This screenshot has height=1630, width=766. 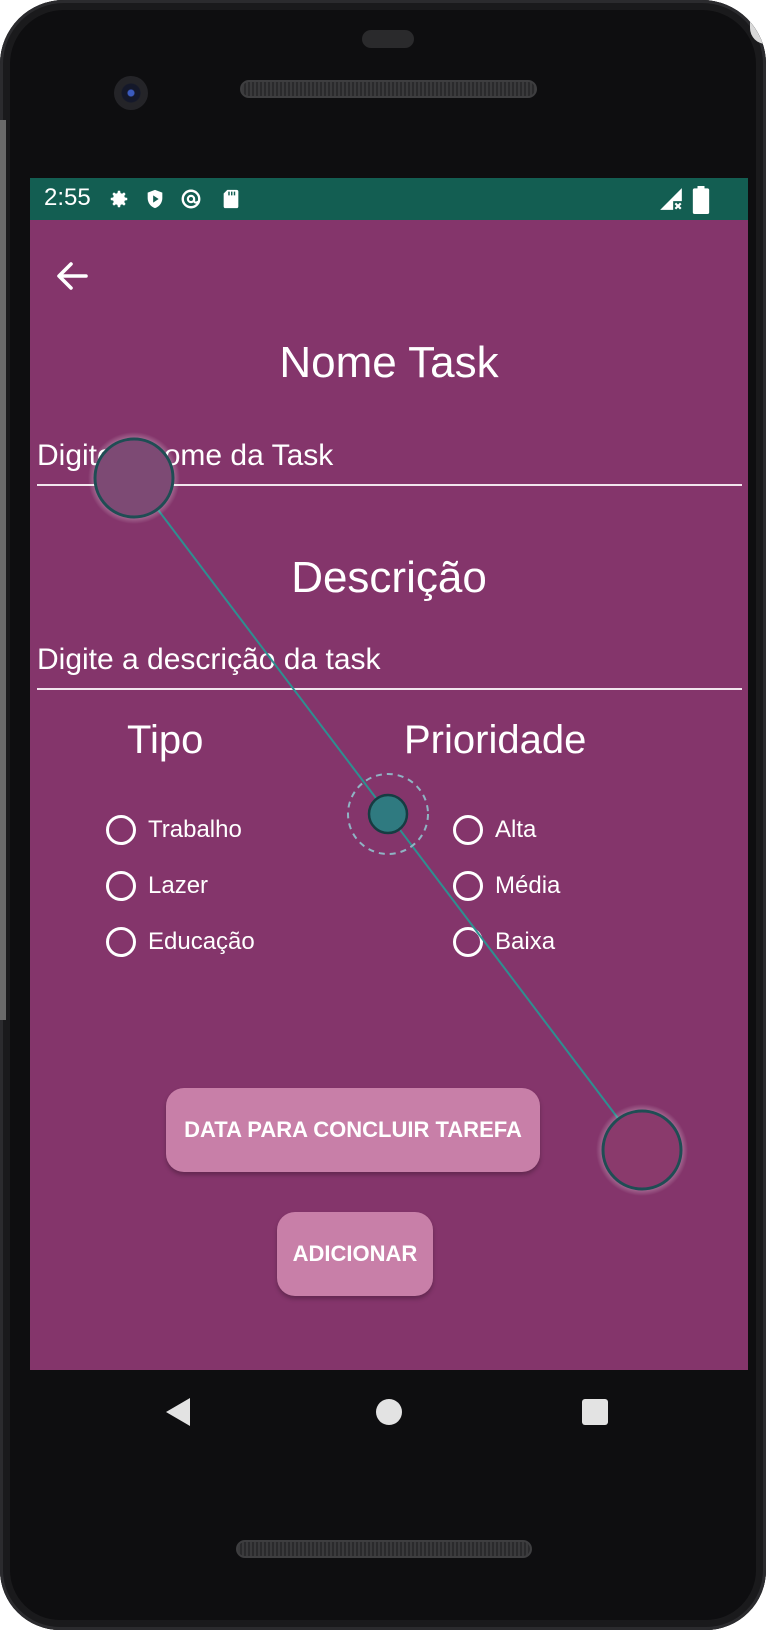 I want to click on radio-label: Lazer, so click(x=178, y=885).